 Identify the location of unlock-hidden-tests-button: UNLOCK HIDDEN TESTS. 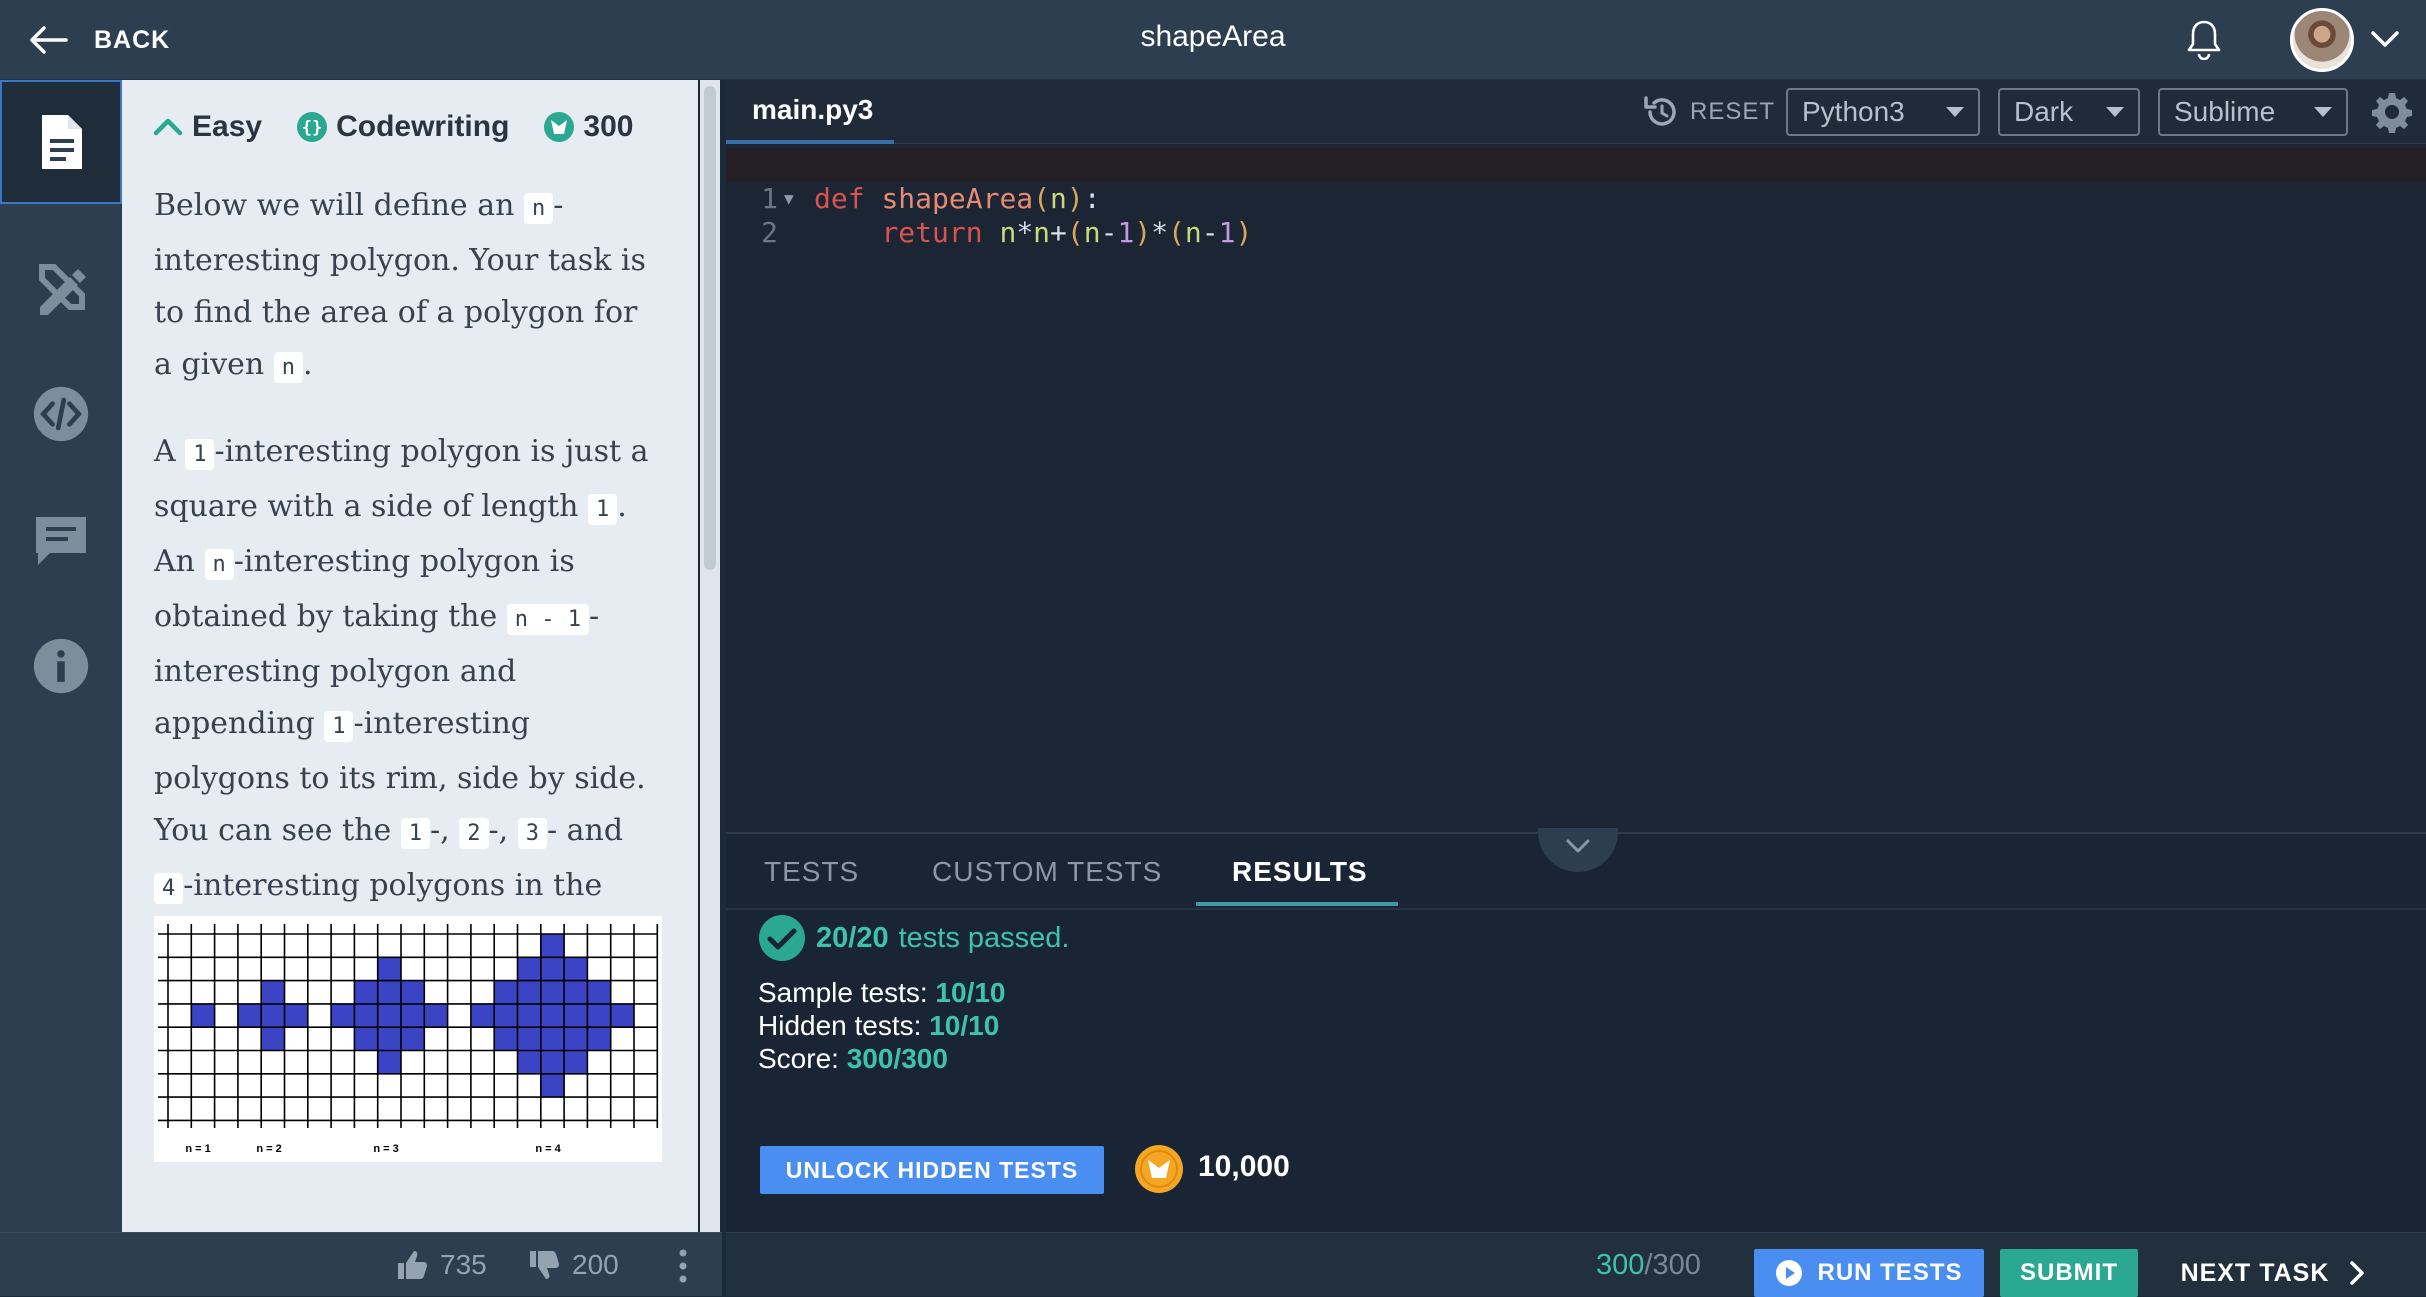
(932, 1170).